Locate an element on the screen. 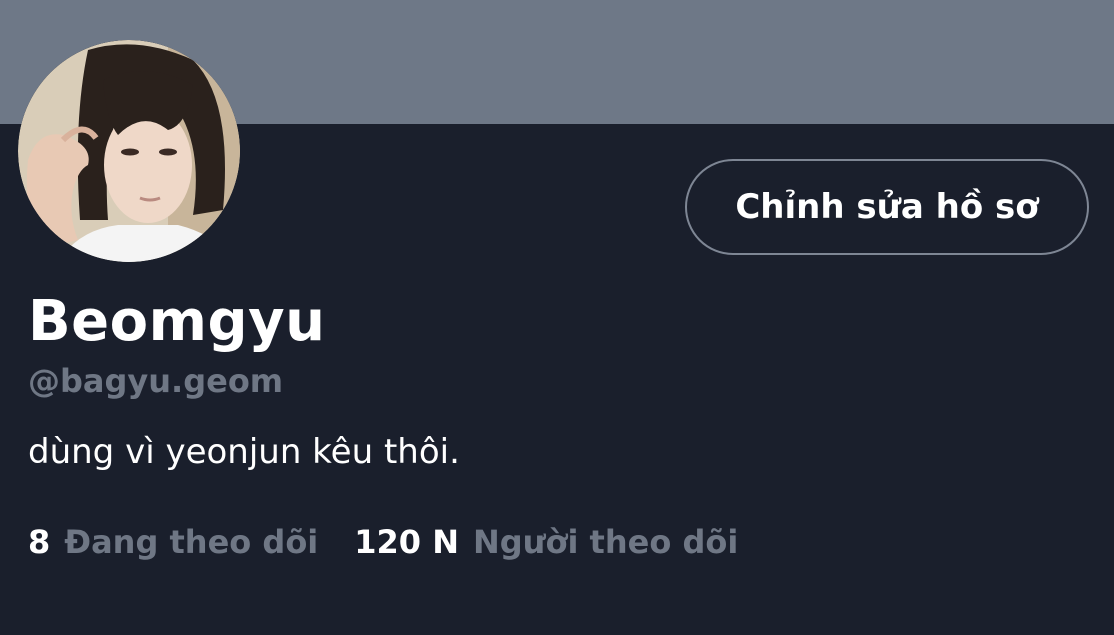 Image resolution: width=1114 pixels, height=635 pixels. avatar-photo is located at coordinates (129, 151).